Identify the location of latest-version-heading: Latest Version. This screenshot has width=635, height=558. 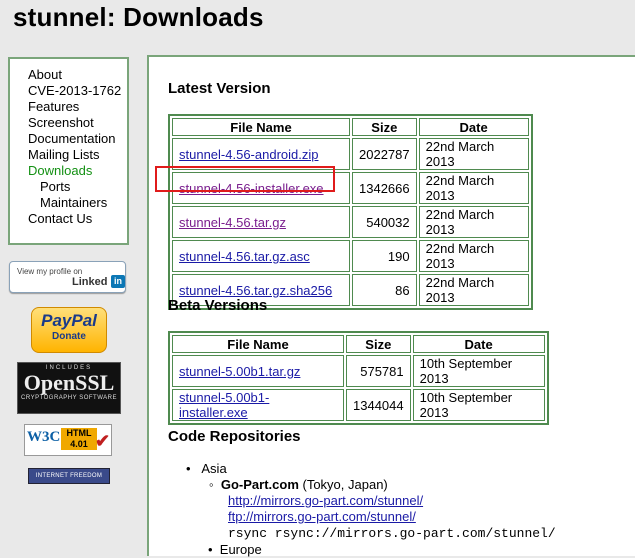
(219, 88).